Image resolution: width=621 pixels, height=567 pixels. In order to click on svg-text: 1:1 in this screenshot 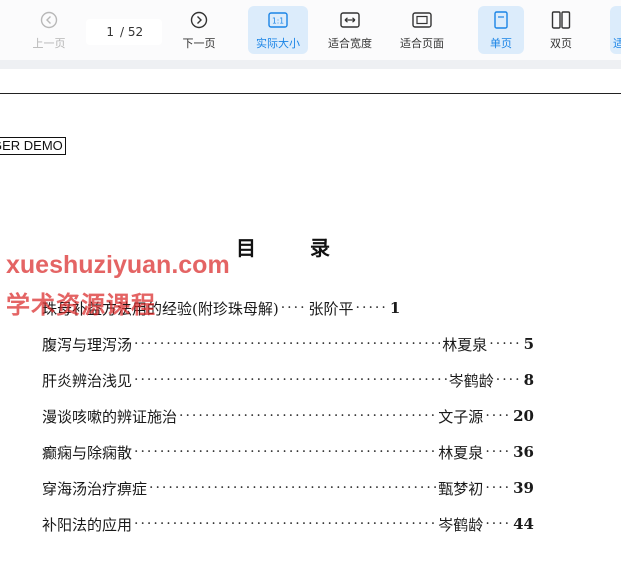, I will do `click(278, 21)`.